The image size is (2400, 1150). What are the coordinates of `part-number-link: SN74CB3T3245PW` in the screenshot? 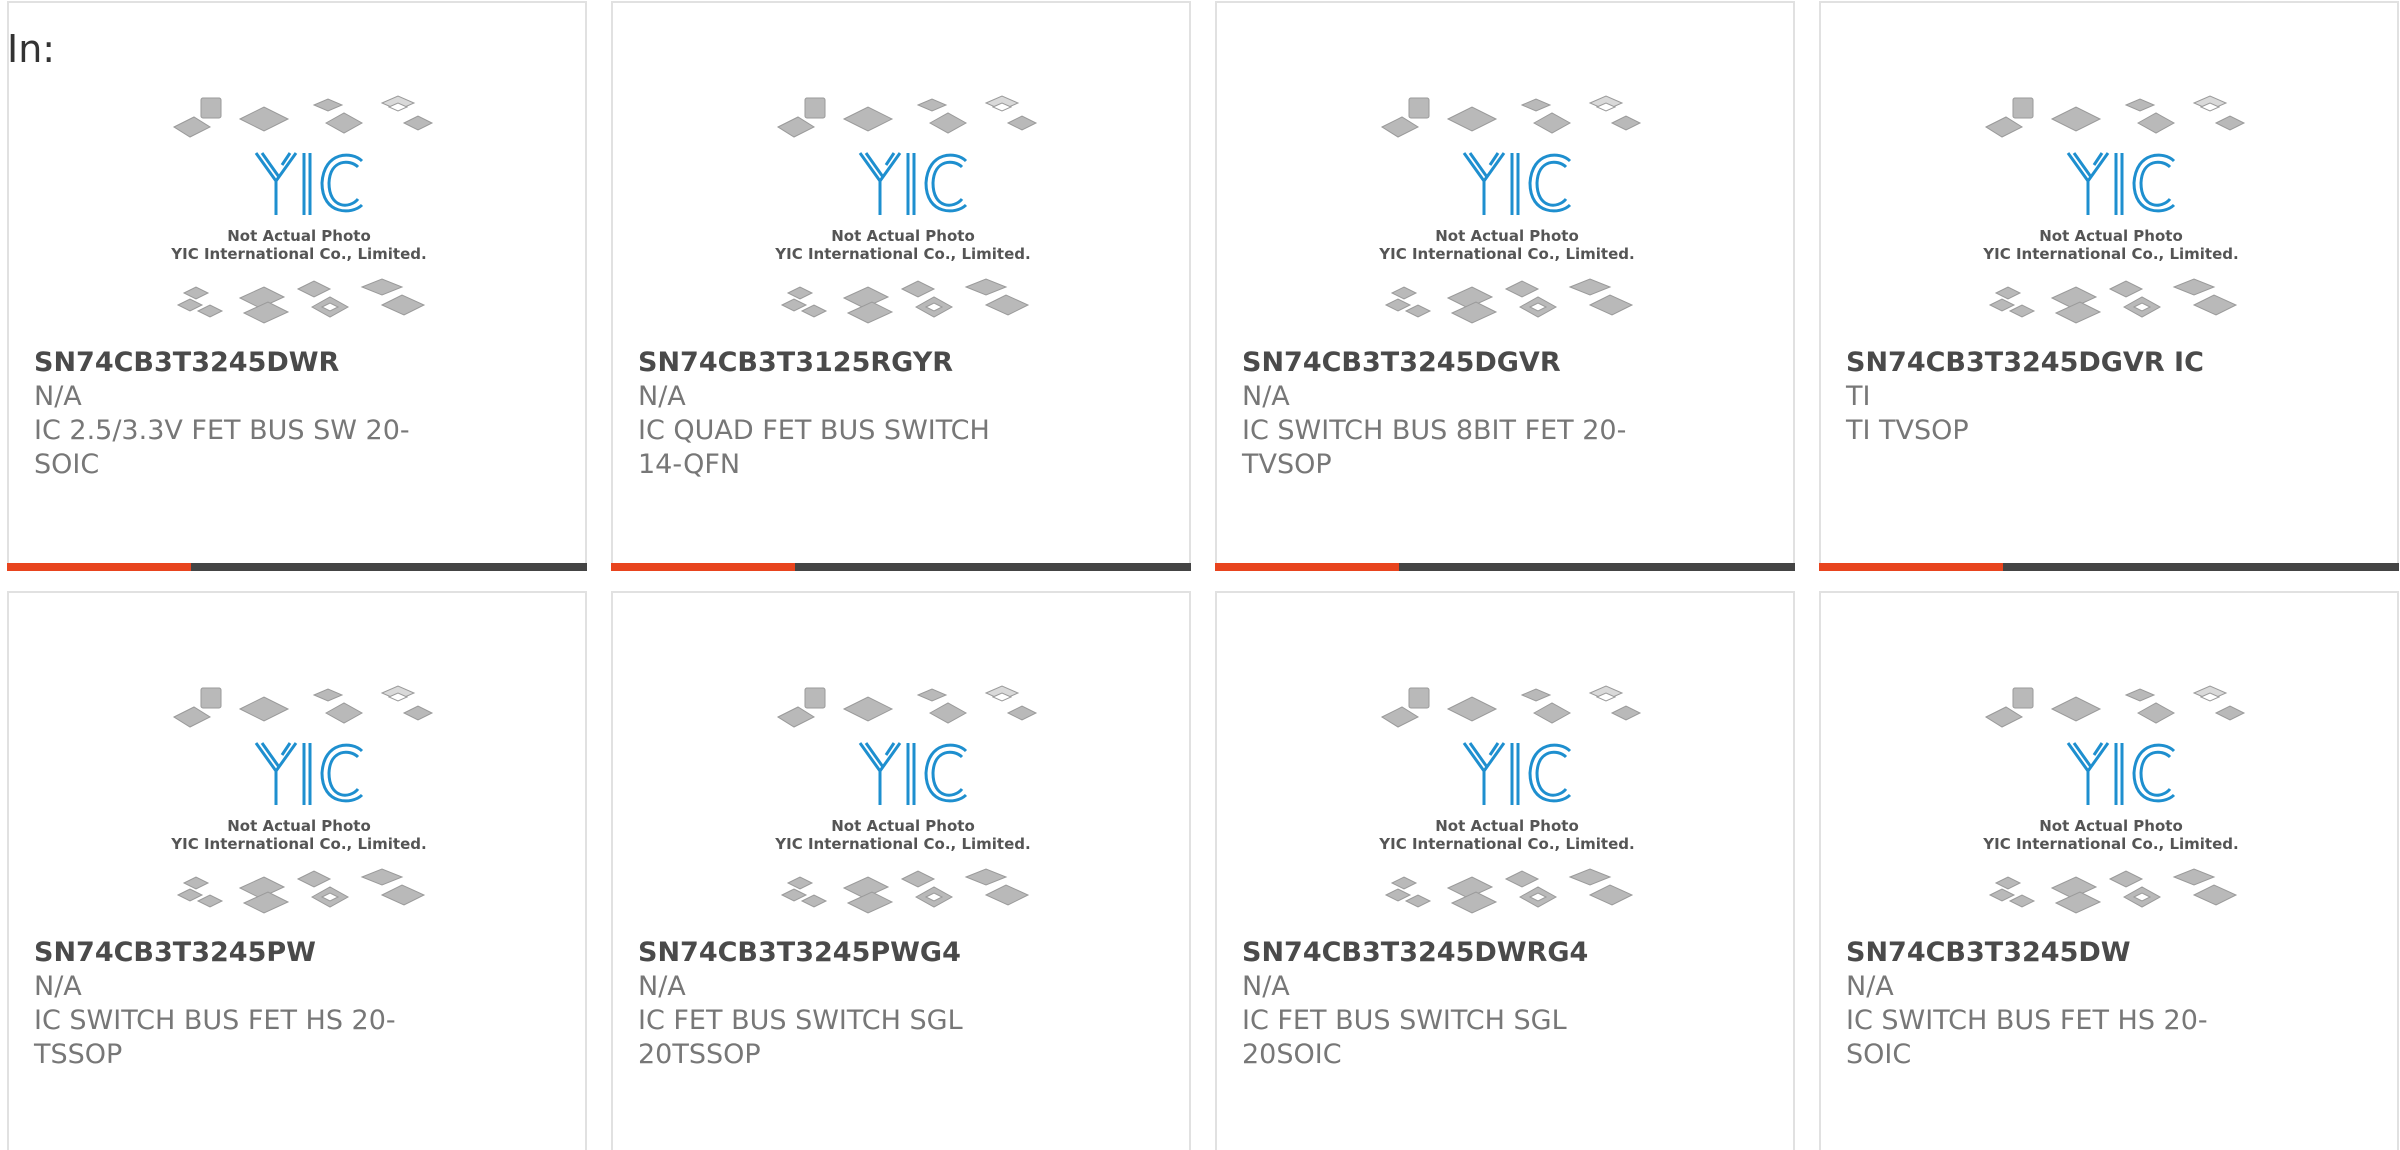 It's located at (175, 953).